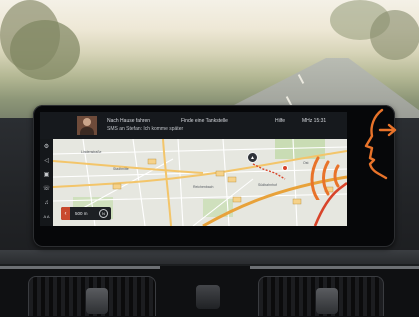 The height and width of the screenshot is (317, 419). I want to click on sidebar: ⚙ ◁ ▣ ☏ ♫ A A, so click(46, 182).